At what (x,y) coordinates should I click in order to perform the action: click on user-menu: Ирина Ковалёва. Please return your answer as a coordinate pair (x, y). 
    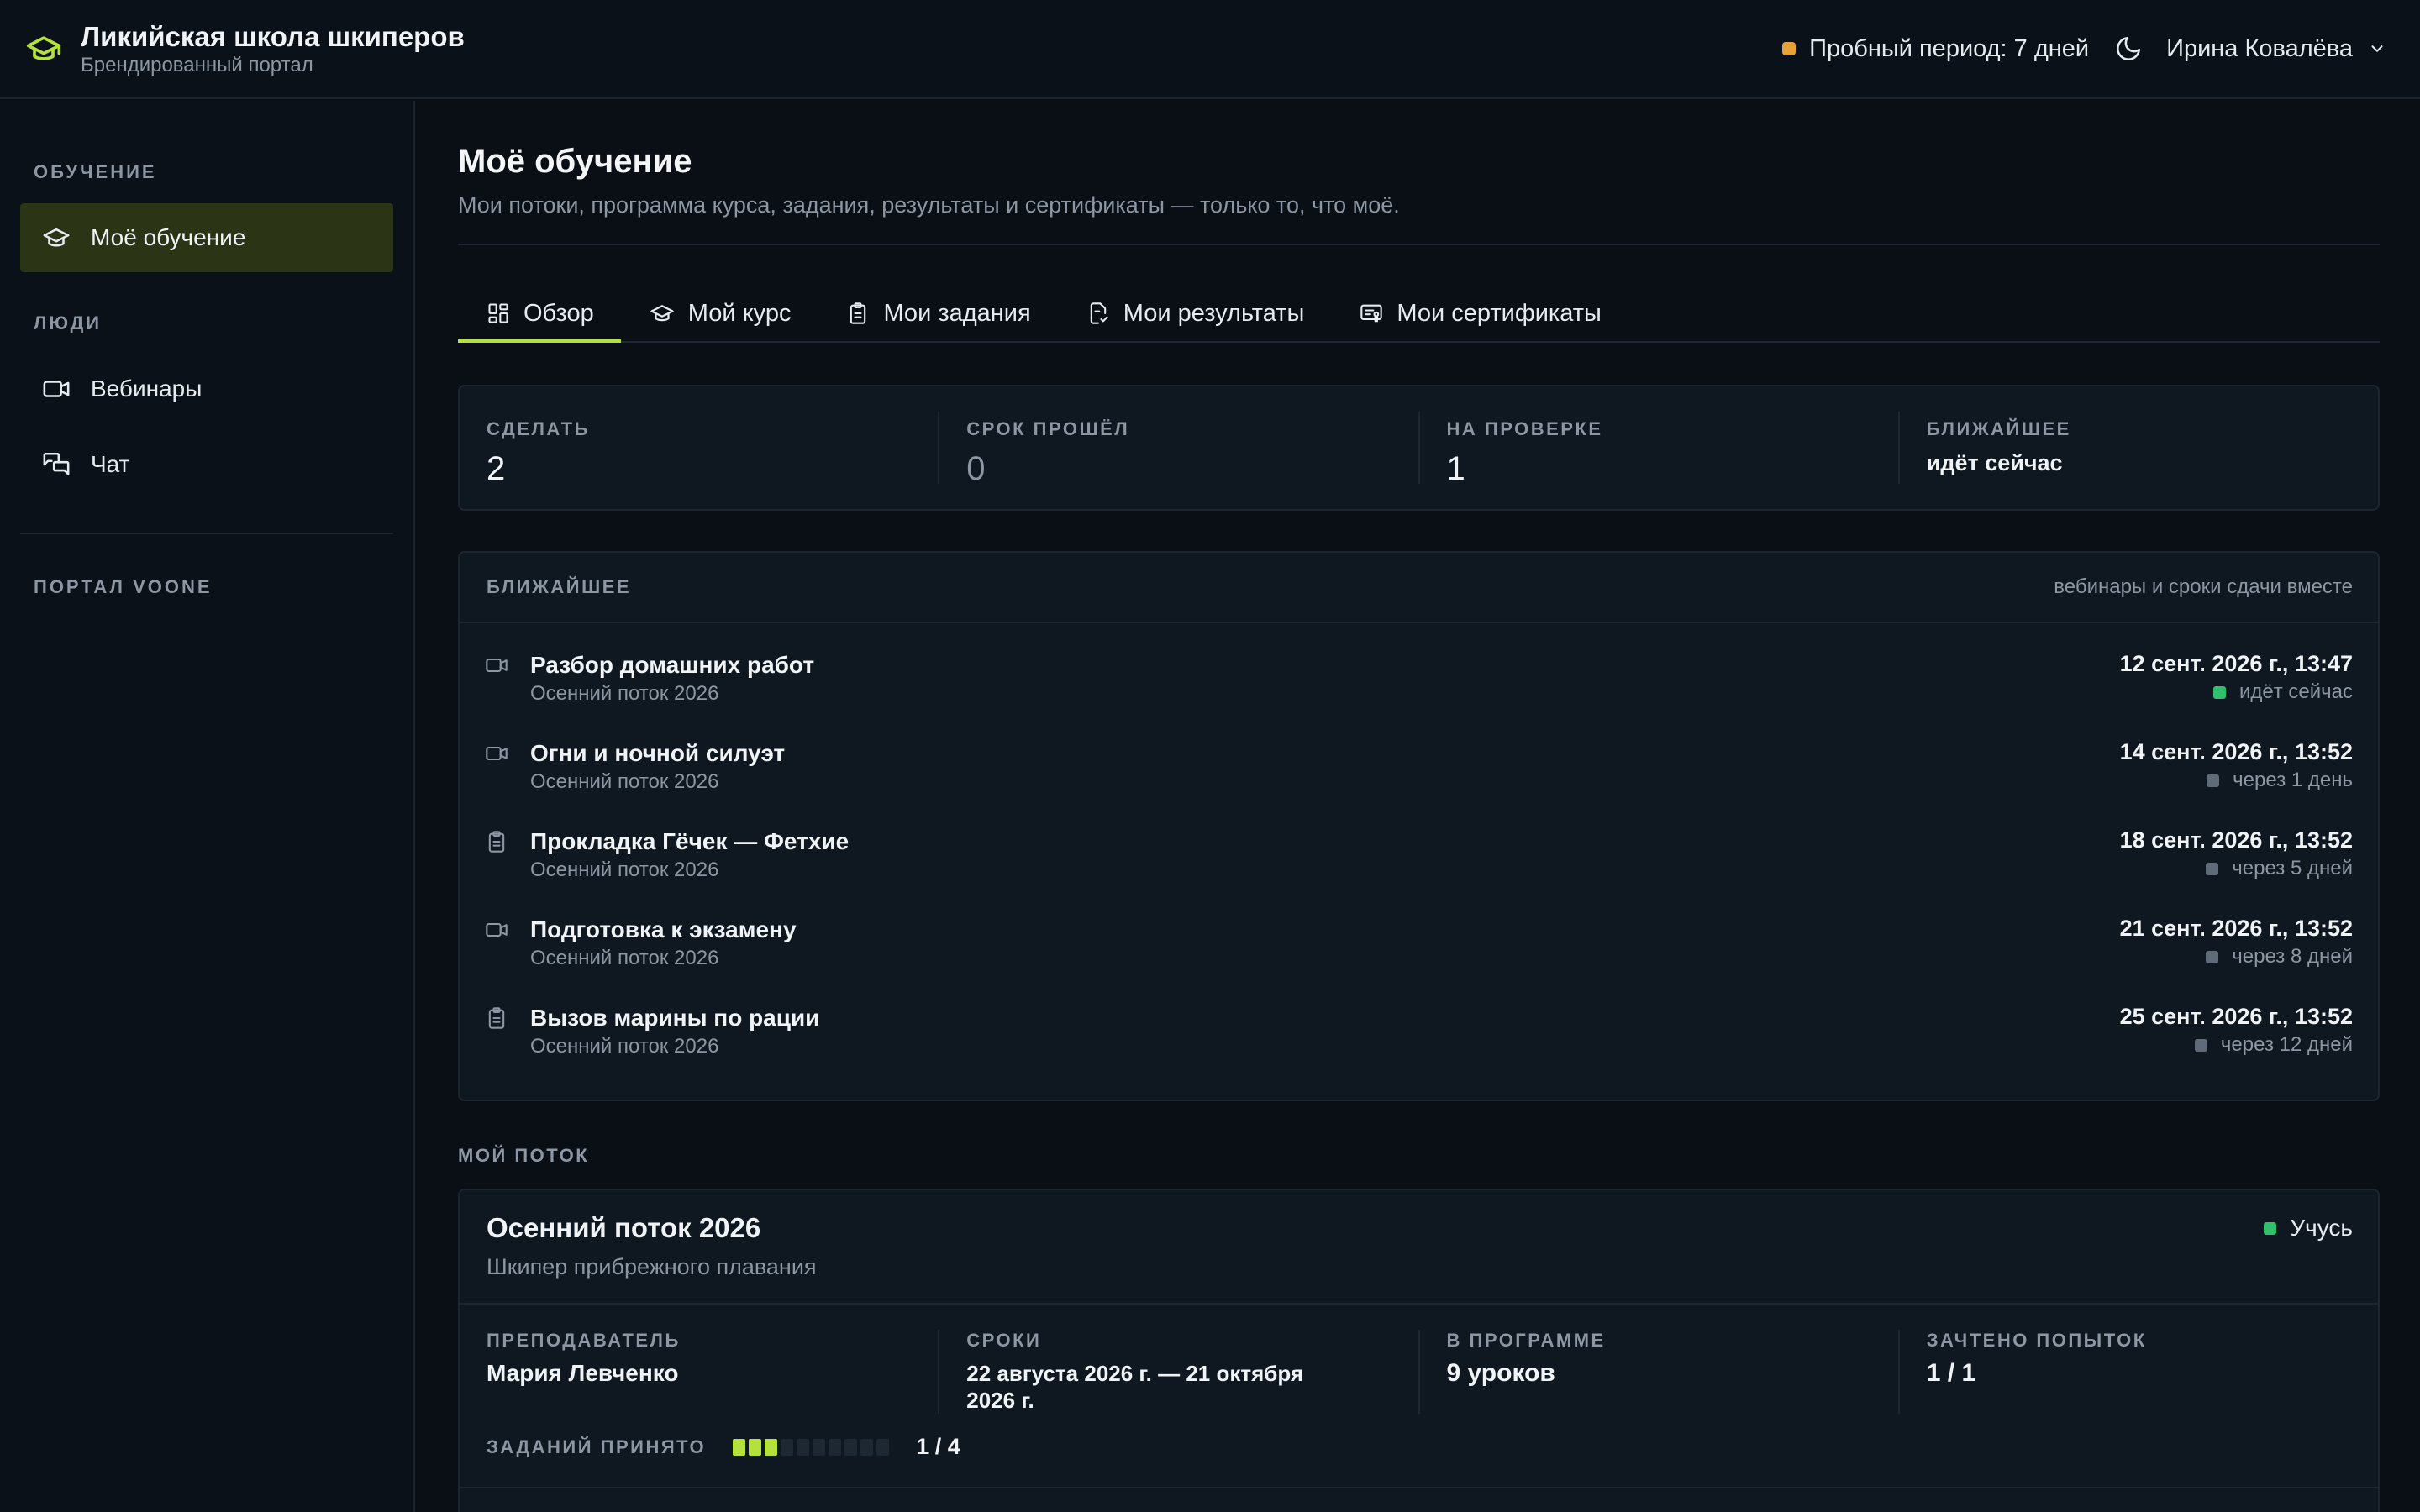
    Looking at the image, I should click on (2276, 49).